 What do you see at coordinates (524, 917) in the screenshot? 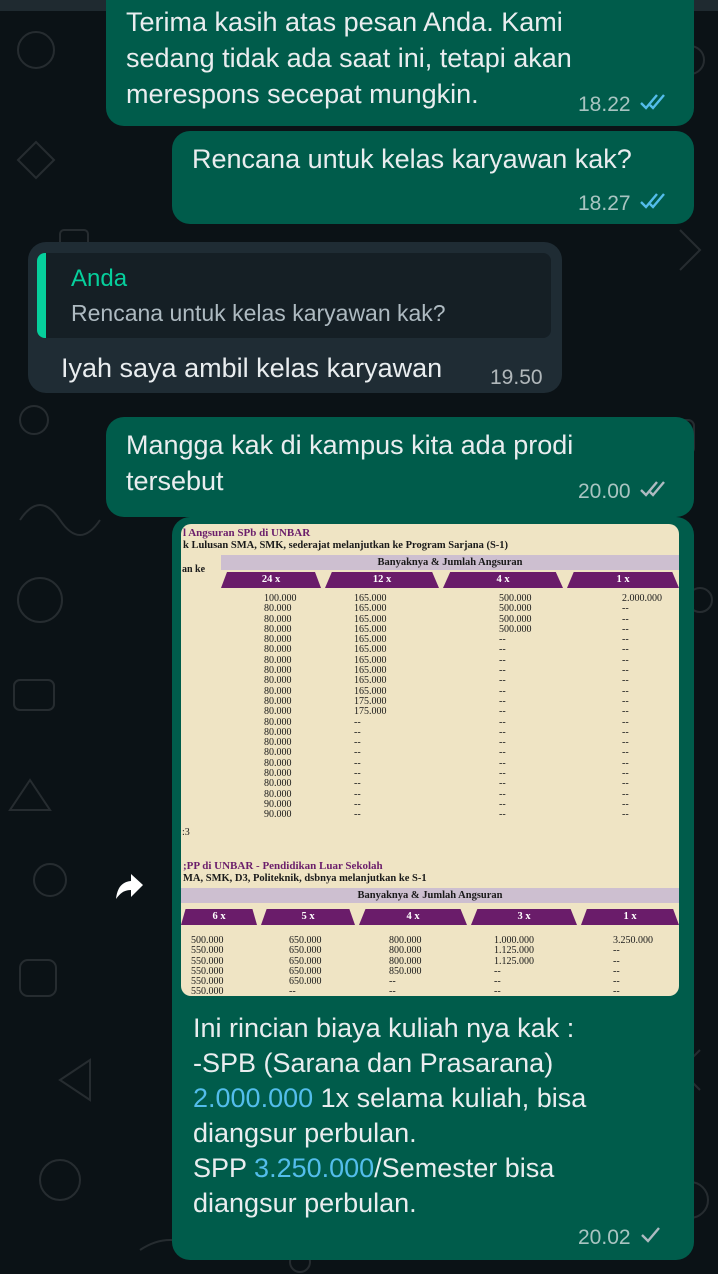
I see `column-header: 3 x` at bounding box center [524, 917].